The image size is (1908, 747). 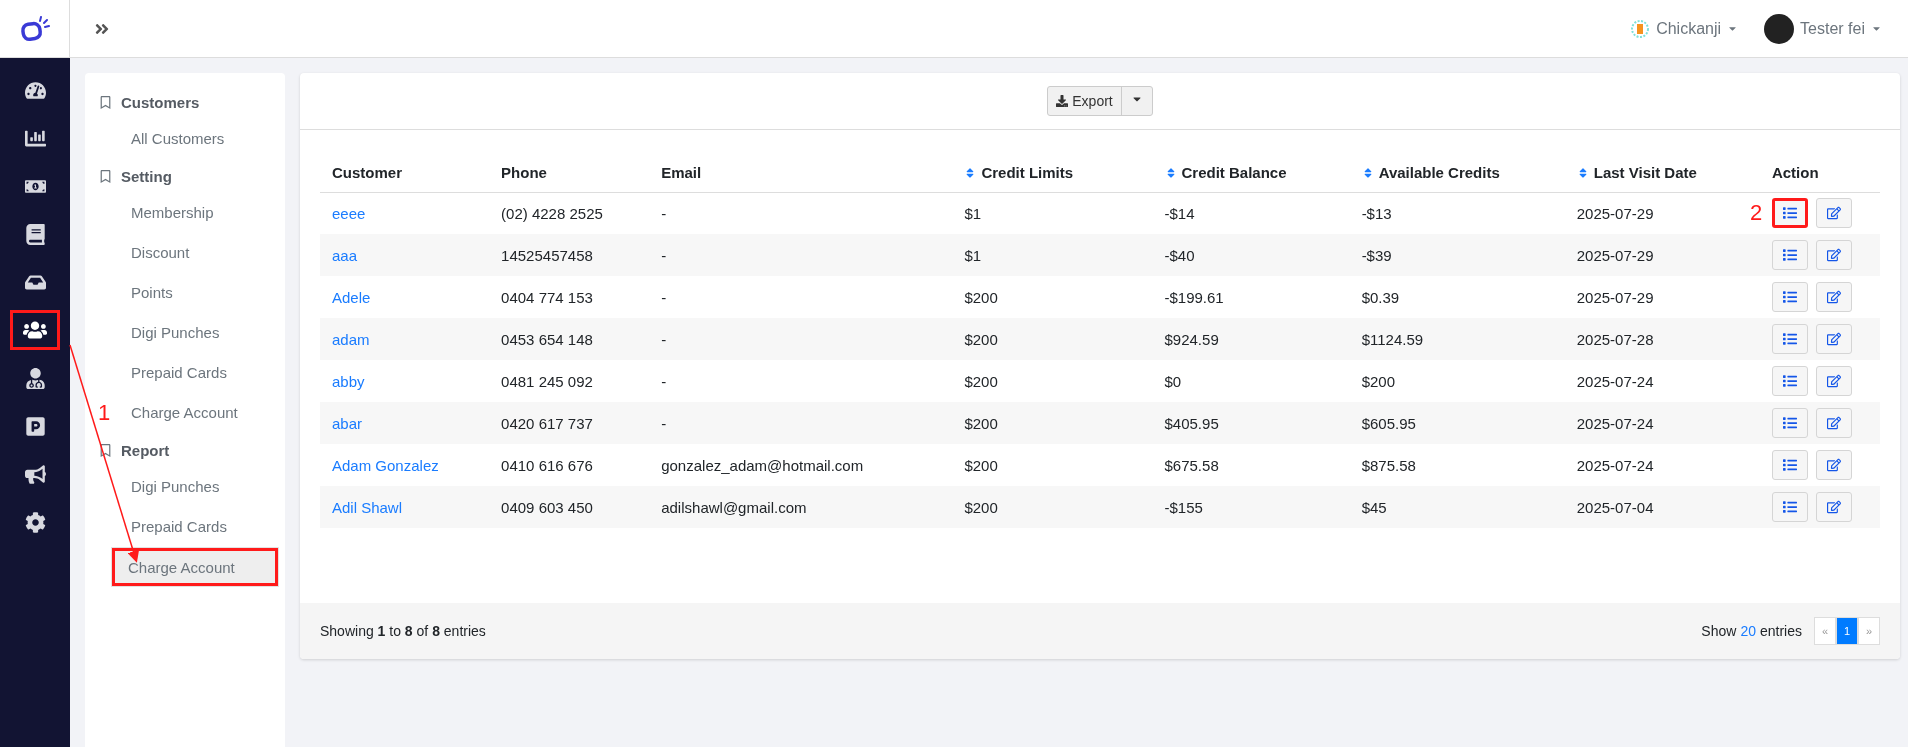 What do you see at coordinates (1173, 381) in the screenshot?
I see `table-cell: $0` at bounding box center [1173, 381].